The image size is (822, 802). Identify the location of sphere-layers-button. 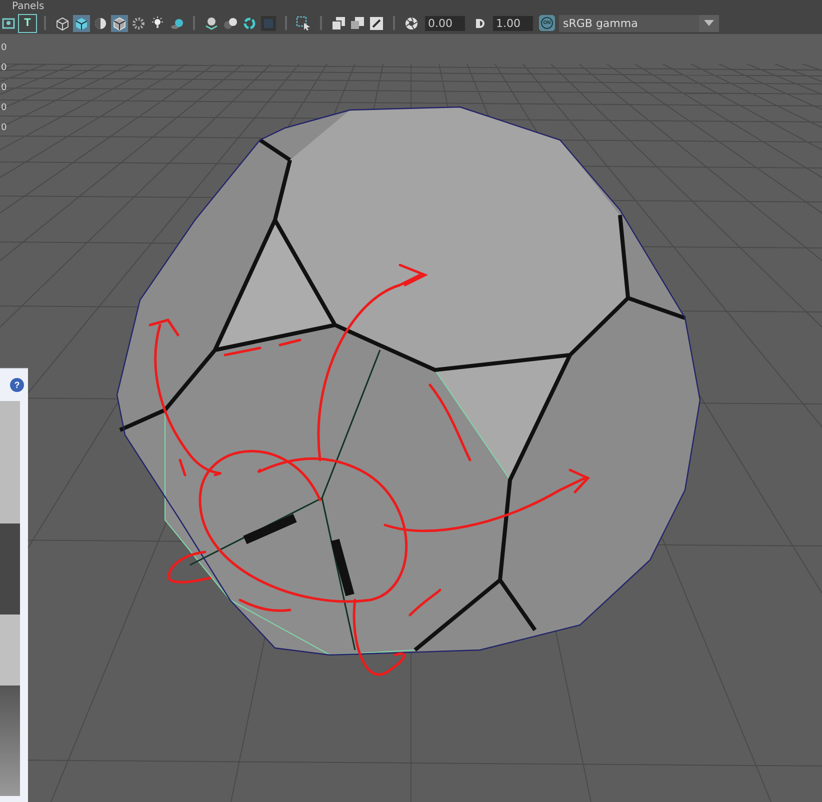
(211, 23).